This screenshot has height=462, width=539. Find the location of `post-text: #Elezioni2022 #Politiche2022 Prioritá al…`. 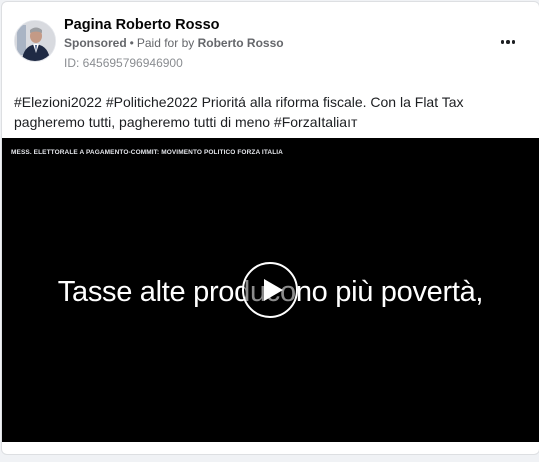

post-text: #Elezioni2022 #Politiche2022 Prioritá al… is located at coordinates (239, 112).